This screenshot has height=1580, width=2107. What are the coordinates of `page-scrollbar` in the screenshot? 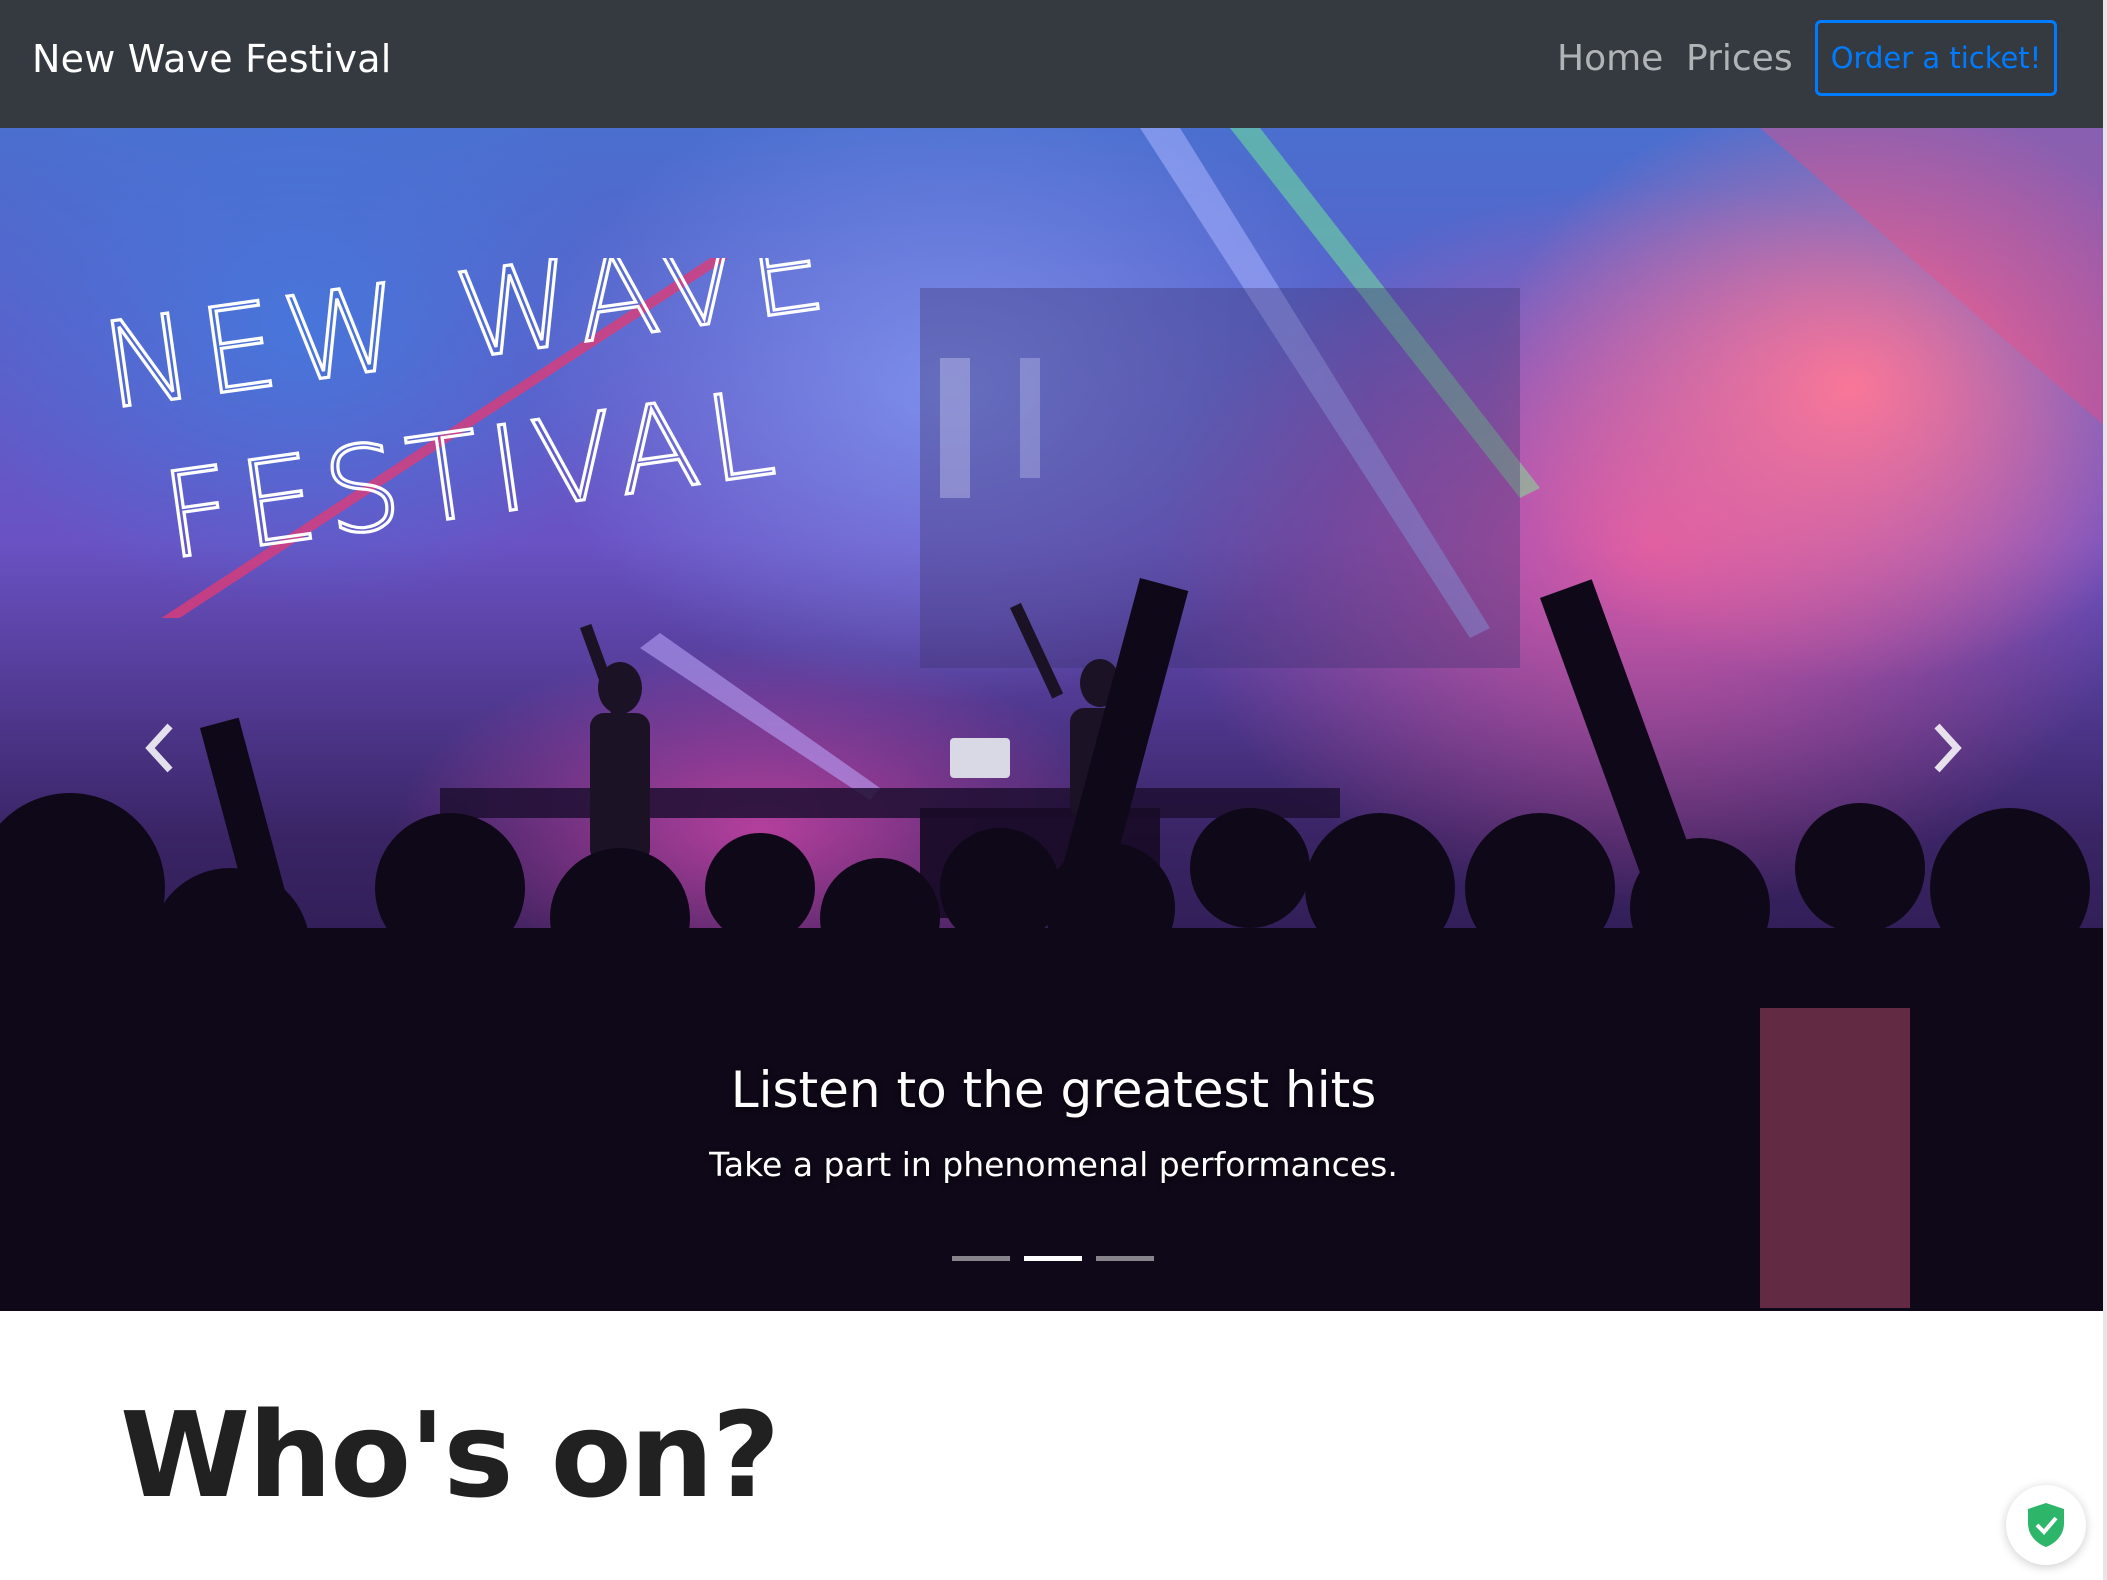 It's located at (2105, 790).